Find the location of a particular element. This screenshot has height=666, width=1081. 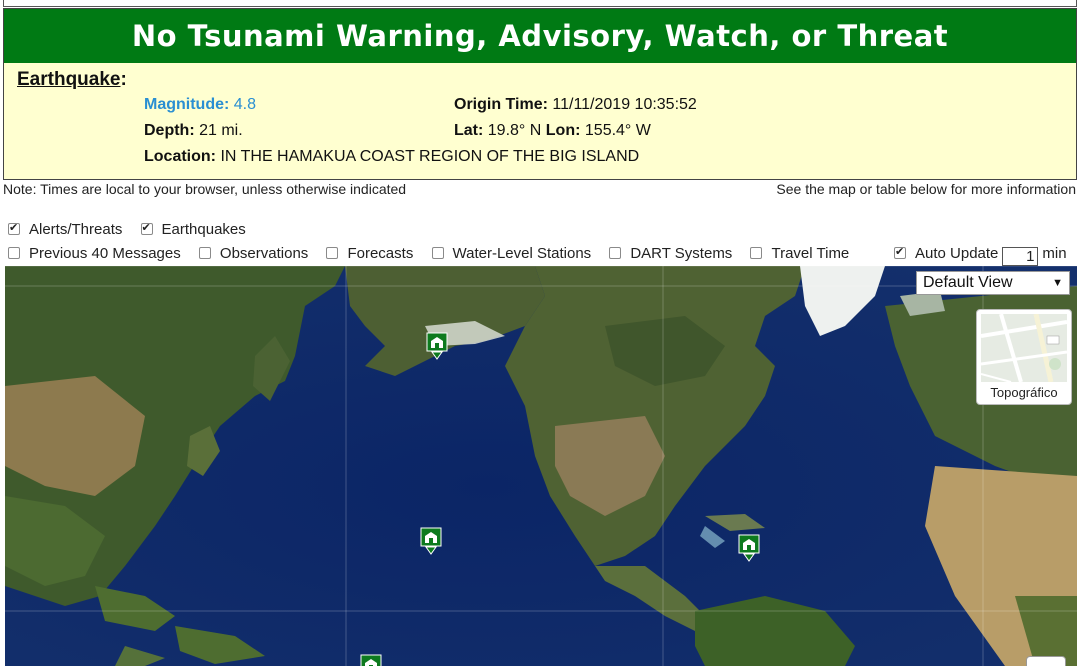

topo-thumbnail is located at coordinates (1024, 348).